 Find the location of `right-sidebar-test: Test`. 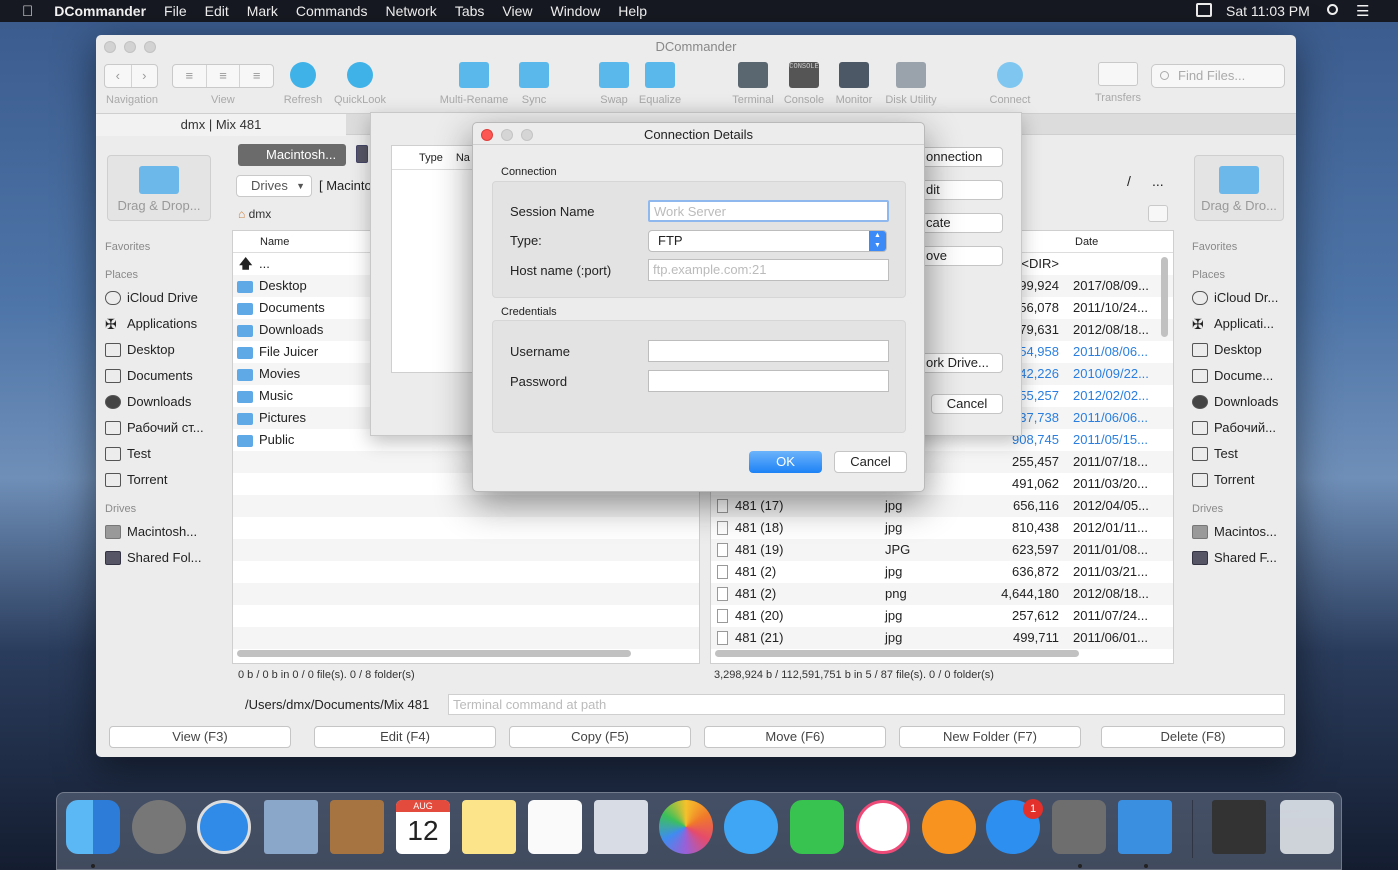

right-sidebar-test: Test is located at coordinates (1242, 454).